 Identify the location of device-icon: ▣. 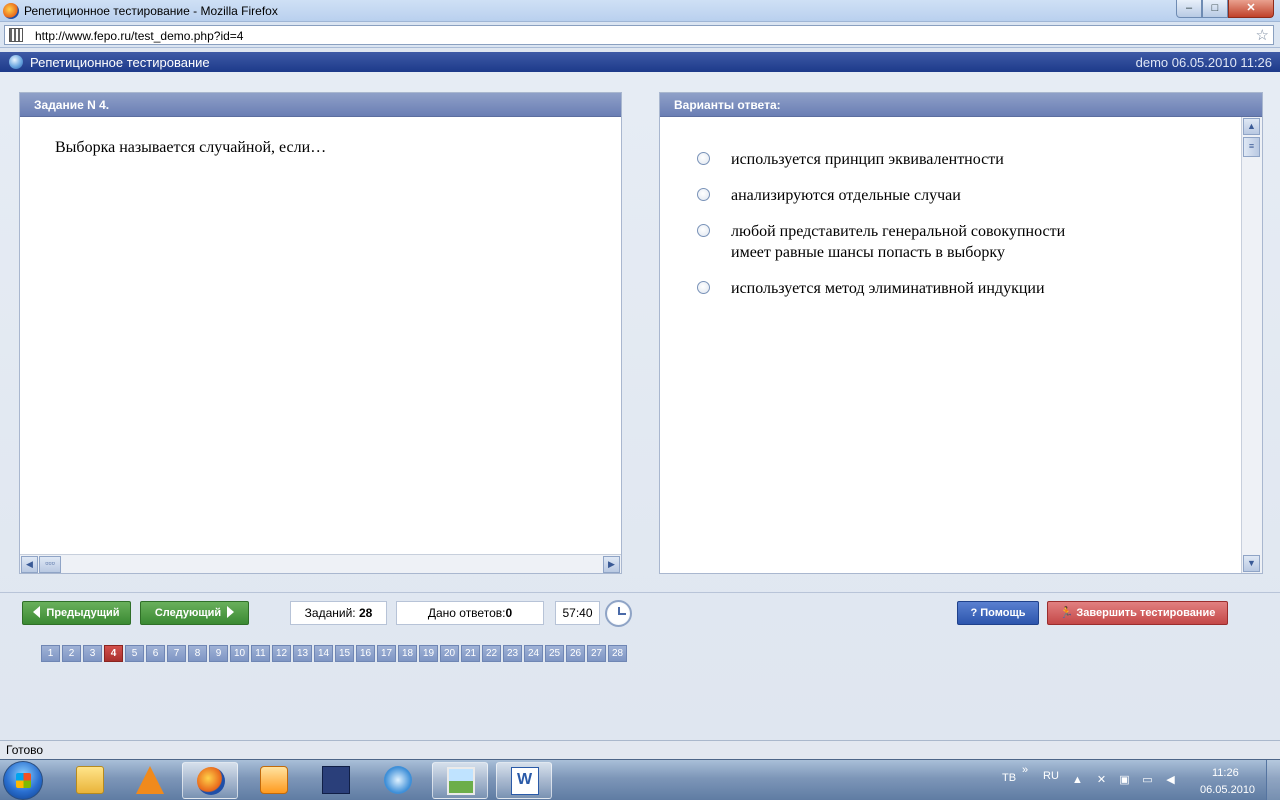
(1124, 780).